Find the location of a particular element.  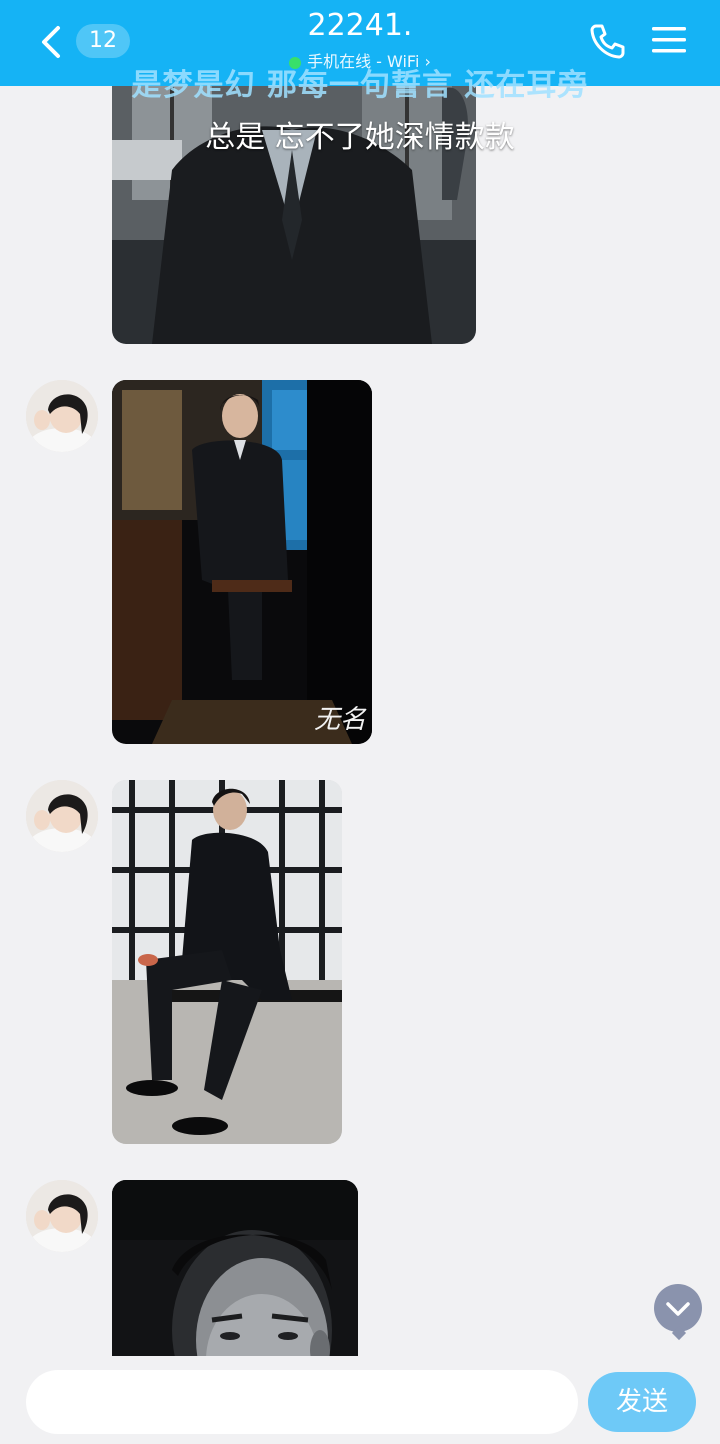

call-button is located at coordinates (607, 41).